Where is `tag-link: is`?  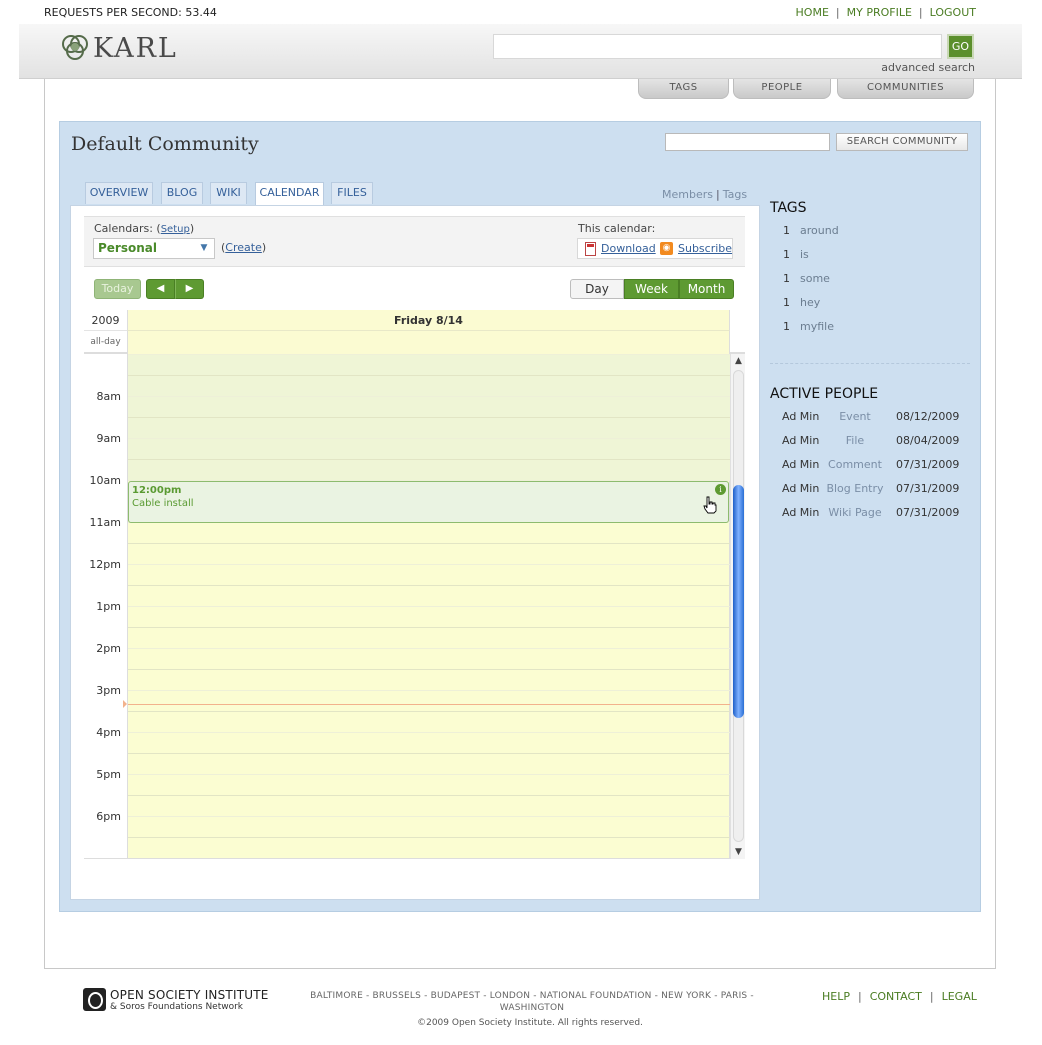
tag-link: is is located at coordinates (804, 254).